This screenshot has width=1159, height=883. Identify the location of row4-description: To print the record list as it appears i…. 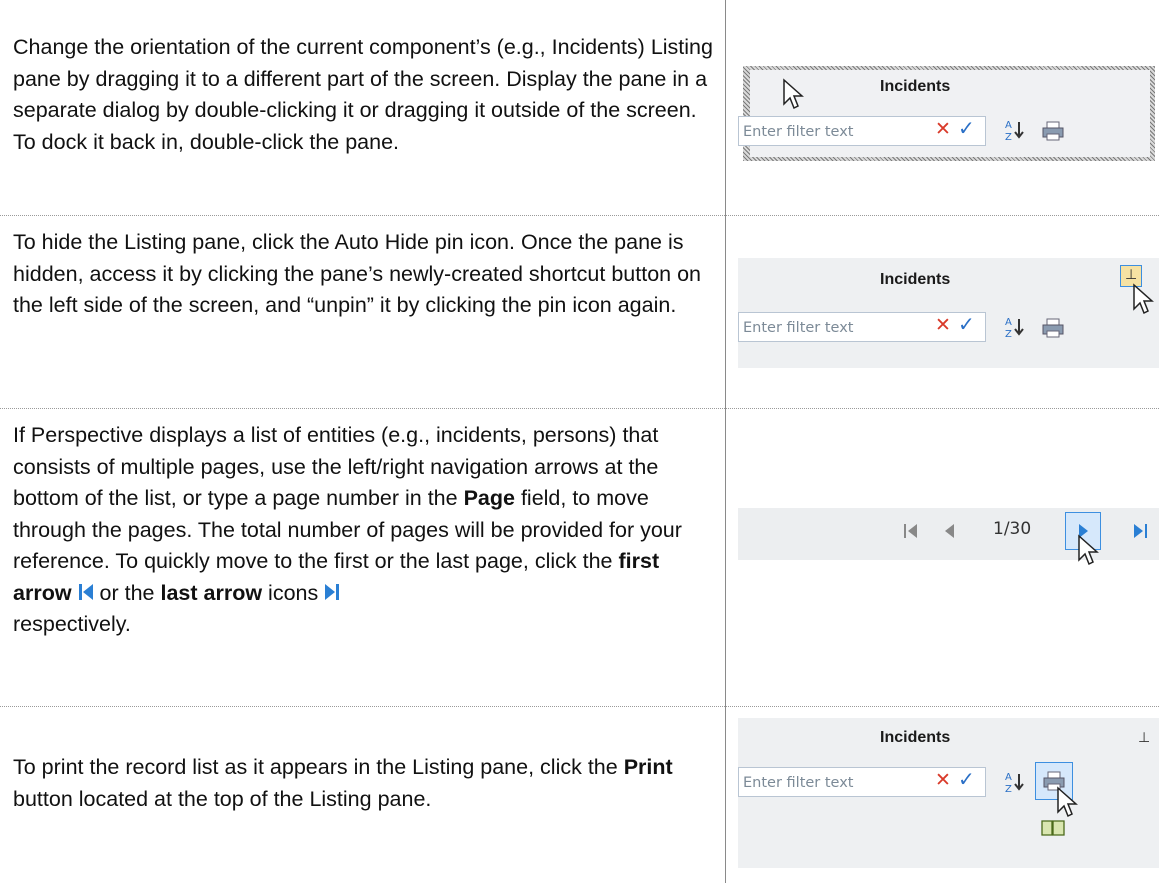
(363, 783).